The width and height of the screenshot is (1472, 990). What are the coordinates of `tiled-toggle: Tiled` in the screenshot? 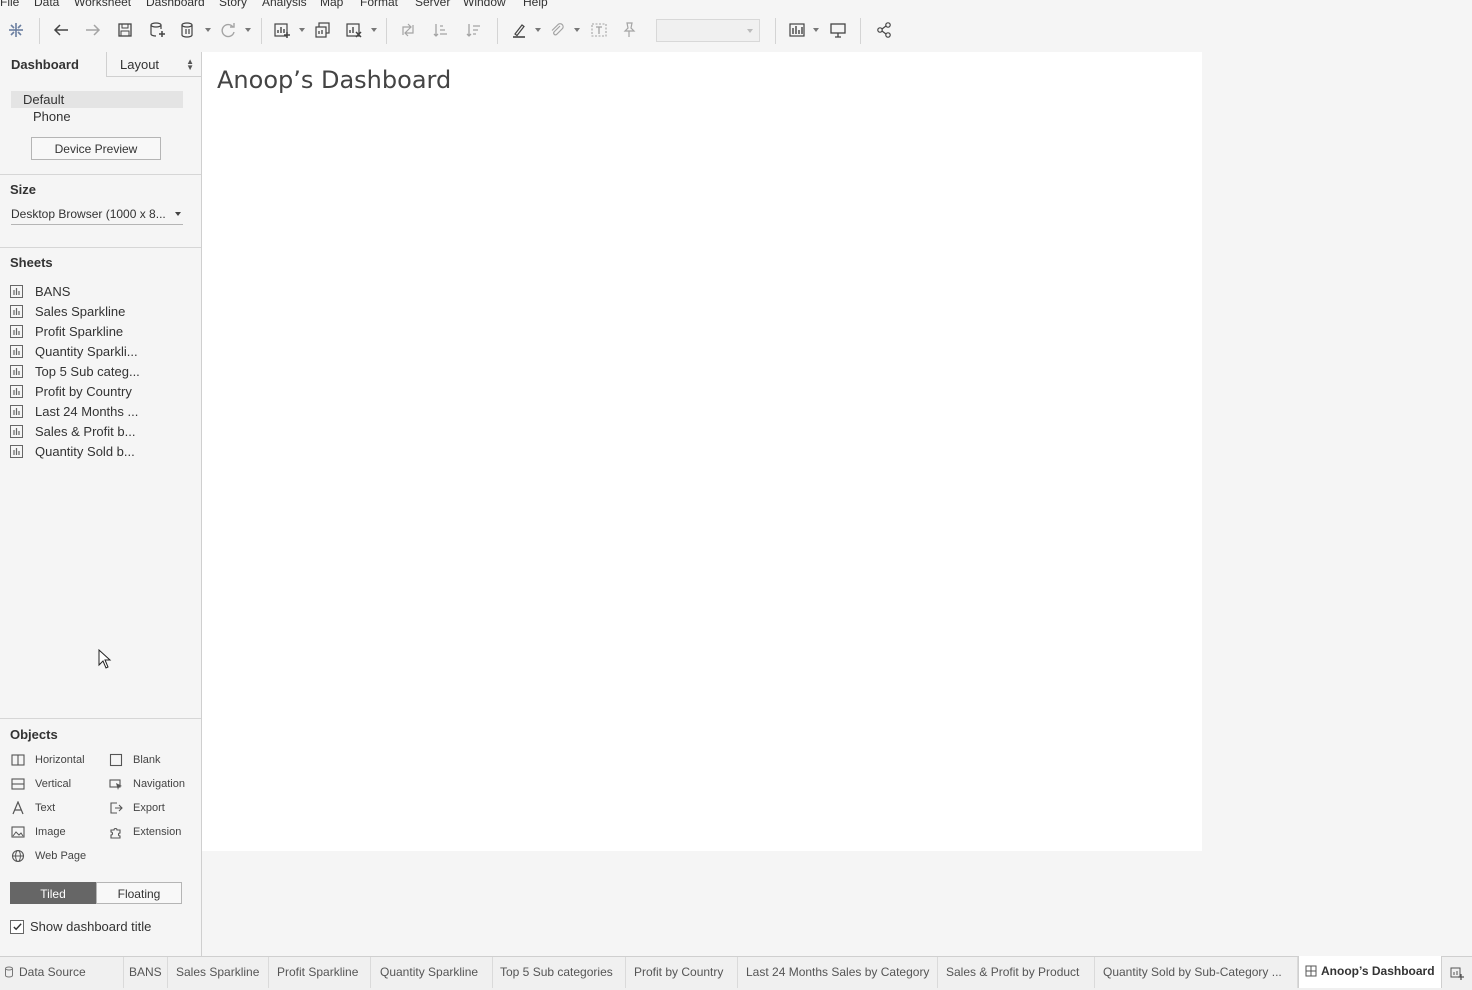 It's located at (53, 893).